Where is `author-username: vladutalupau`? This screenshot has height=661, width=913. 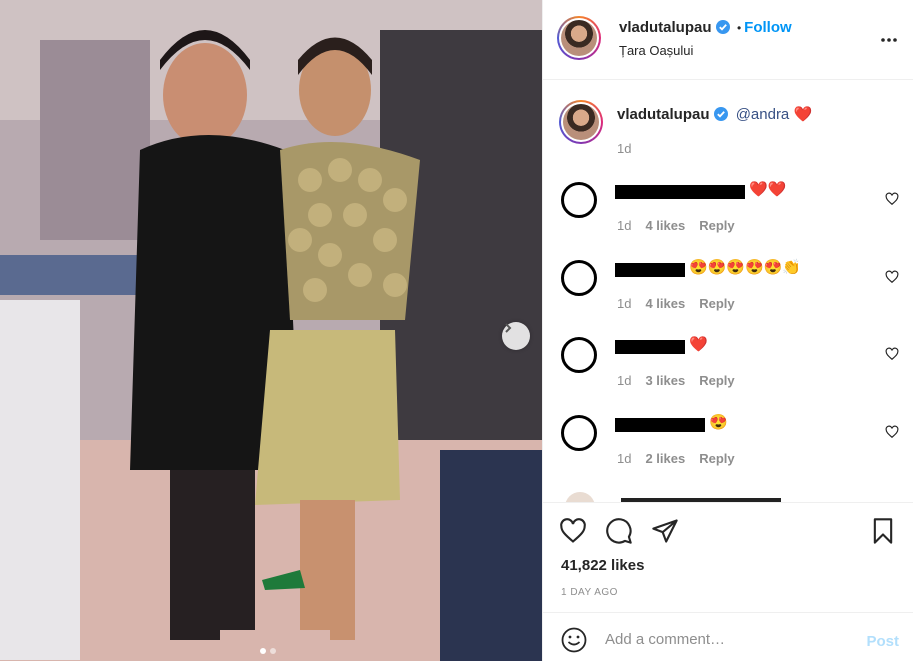 author-username: vladutalupau is located at coordinates (665, 27).